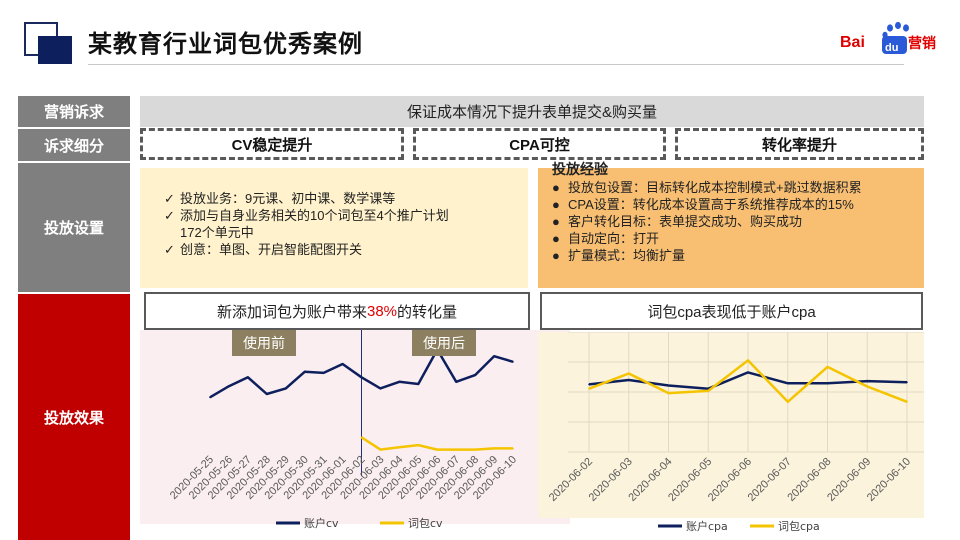 Image resolution: width=960 pixels, height=540 pixels. I want to click on experience-item: ● CPA设置：转化成本设置高于系统推荐成本的15%, so click(703, 204).